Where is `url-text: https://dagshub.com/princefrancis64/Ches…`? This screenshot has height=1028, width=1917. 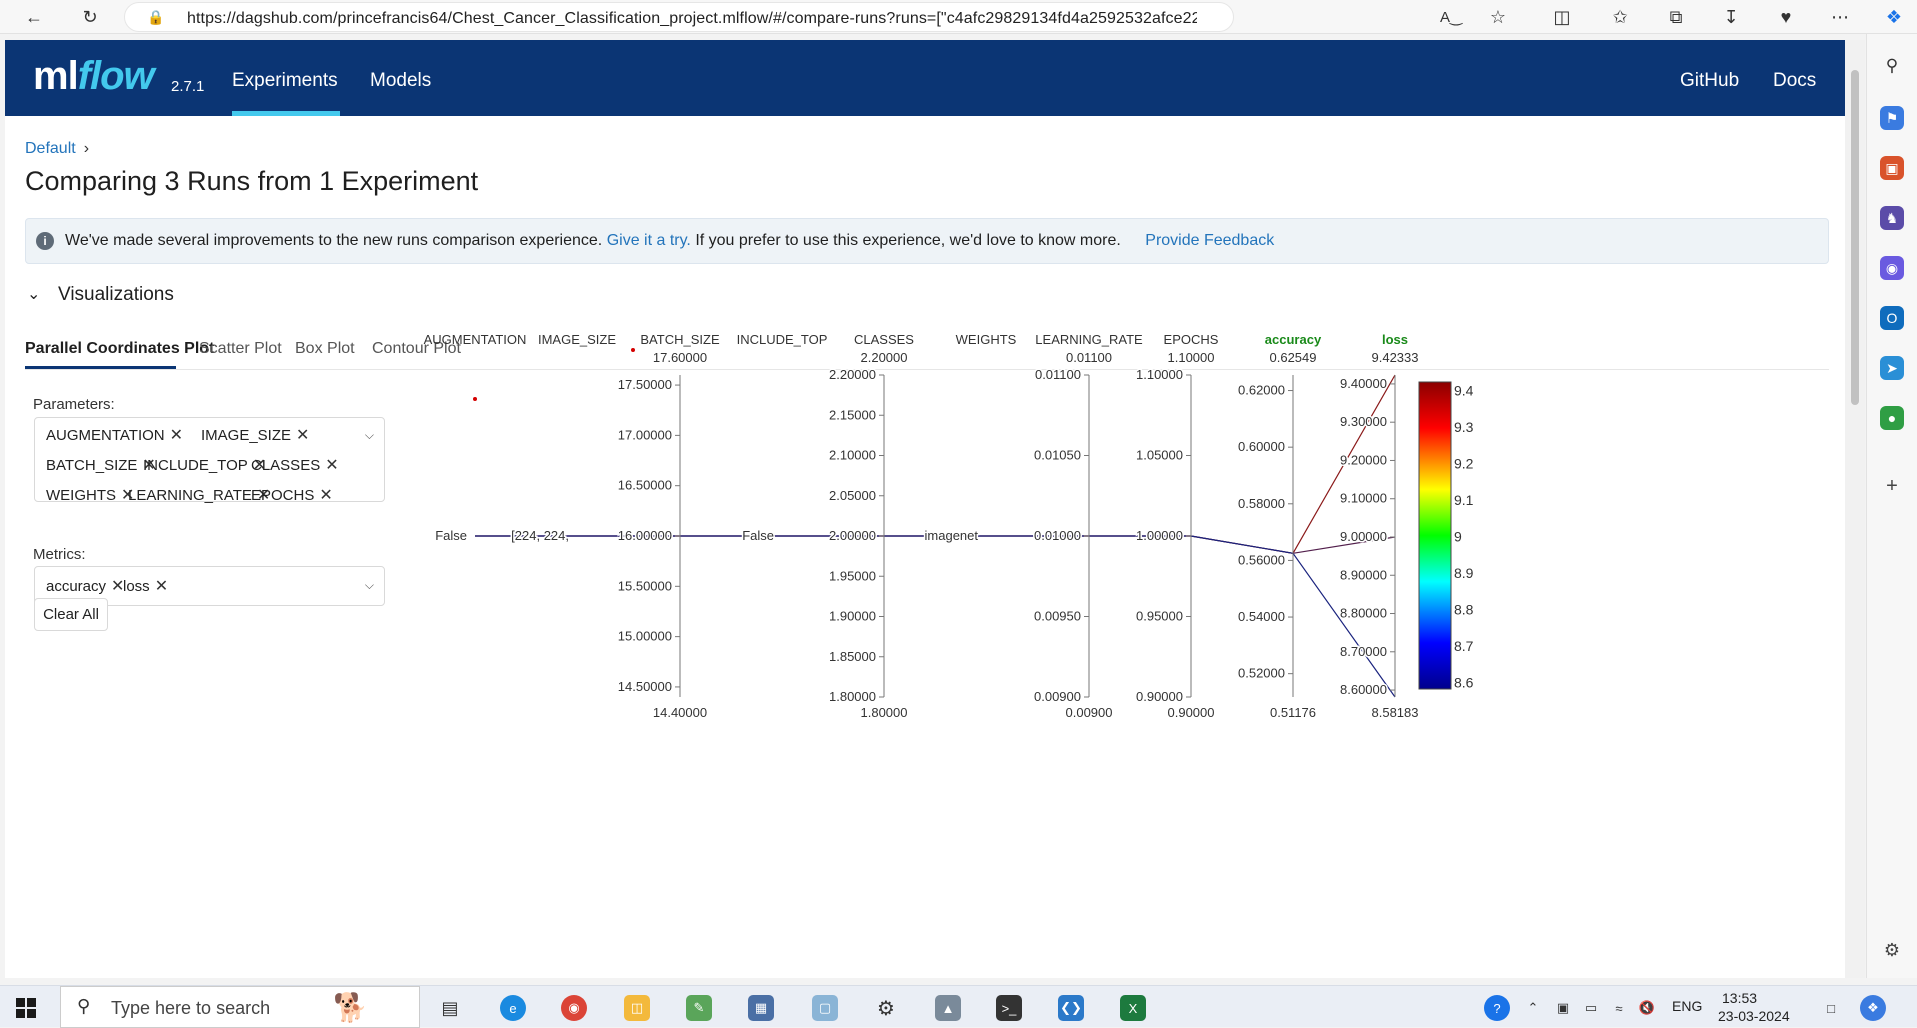
url-text: https://dagshub.com/princefrancis64/Ches… is located at coordinates (692, 19).